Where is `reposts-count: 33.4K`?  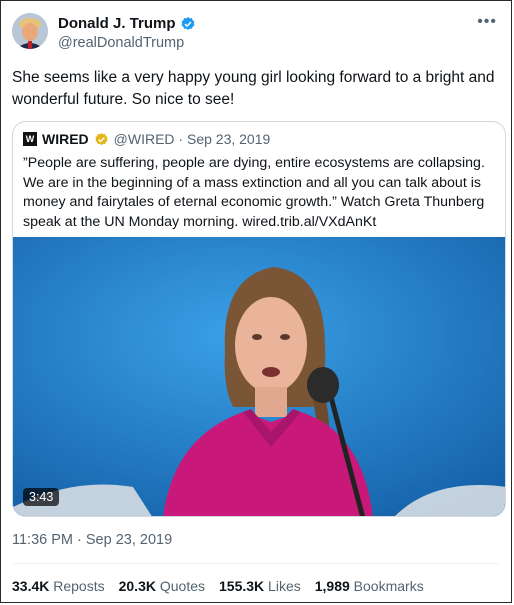
reposts-count: 33.4K is located at coordinates (31, 586).